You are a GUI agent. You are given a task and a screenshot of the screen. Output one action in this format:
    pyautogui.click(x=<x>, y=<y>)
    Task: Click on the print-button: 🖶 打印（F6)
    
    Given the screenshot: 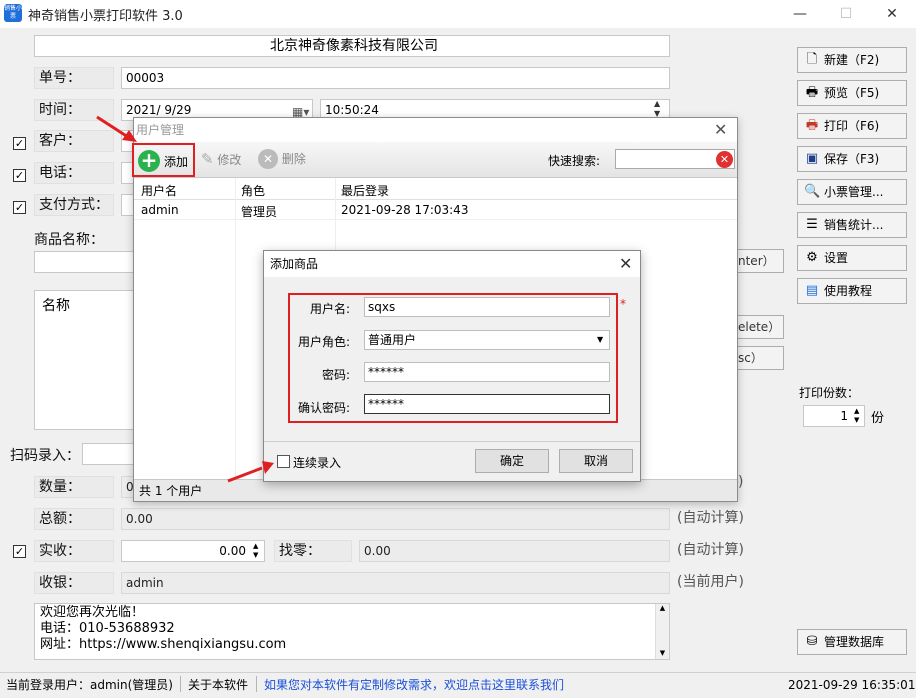 What is the action you would take?
    pyautogui.click(x=852, y=126)
    